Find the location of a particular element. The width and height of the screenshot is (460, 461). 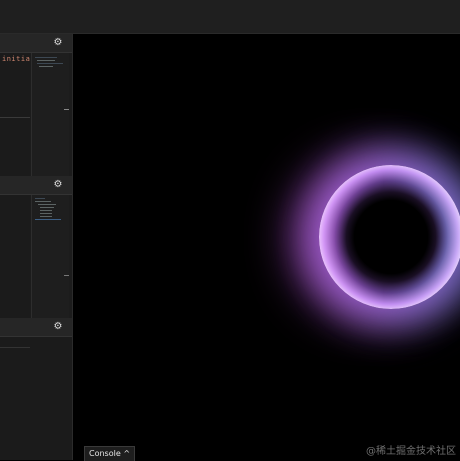

chevron-up-icon: ^ is located at coordinates (127, 453).